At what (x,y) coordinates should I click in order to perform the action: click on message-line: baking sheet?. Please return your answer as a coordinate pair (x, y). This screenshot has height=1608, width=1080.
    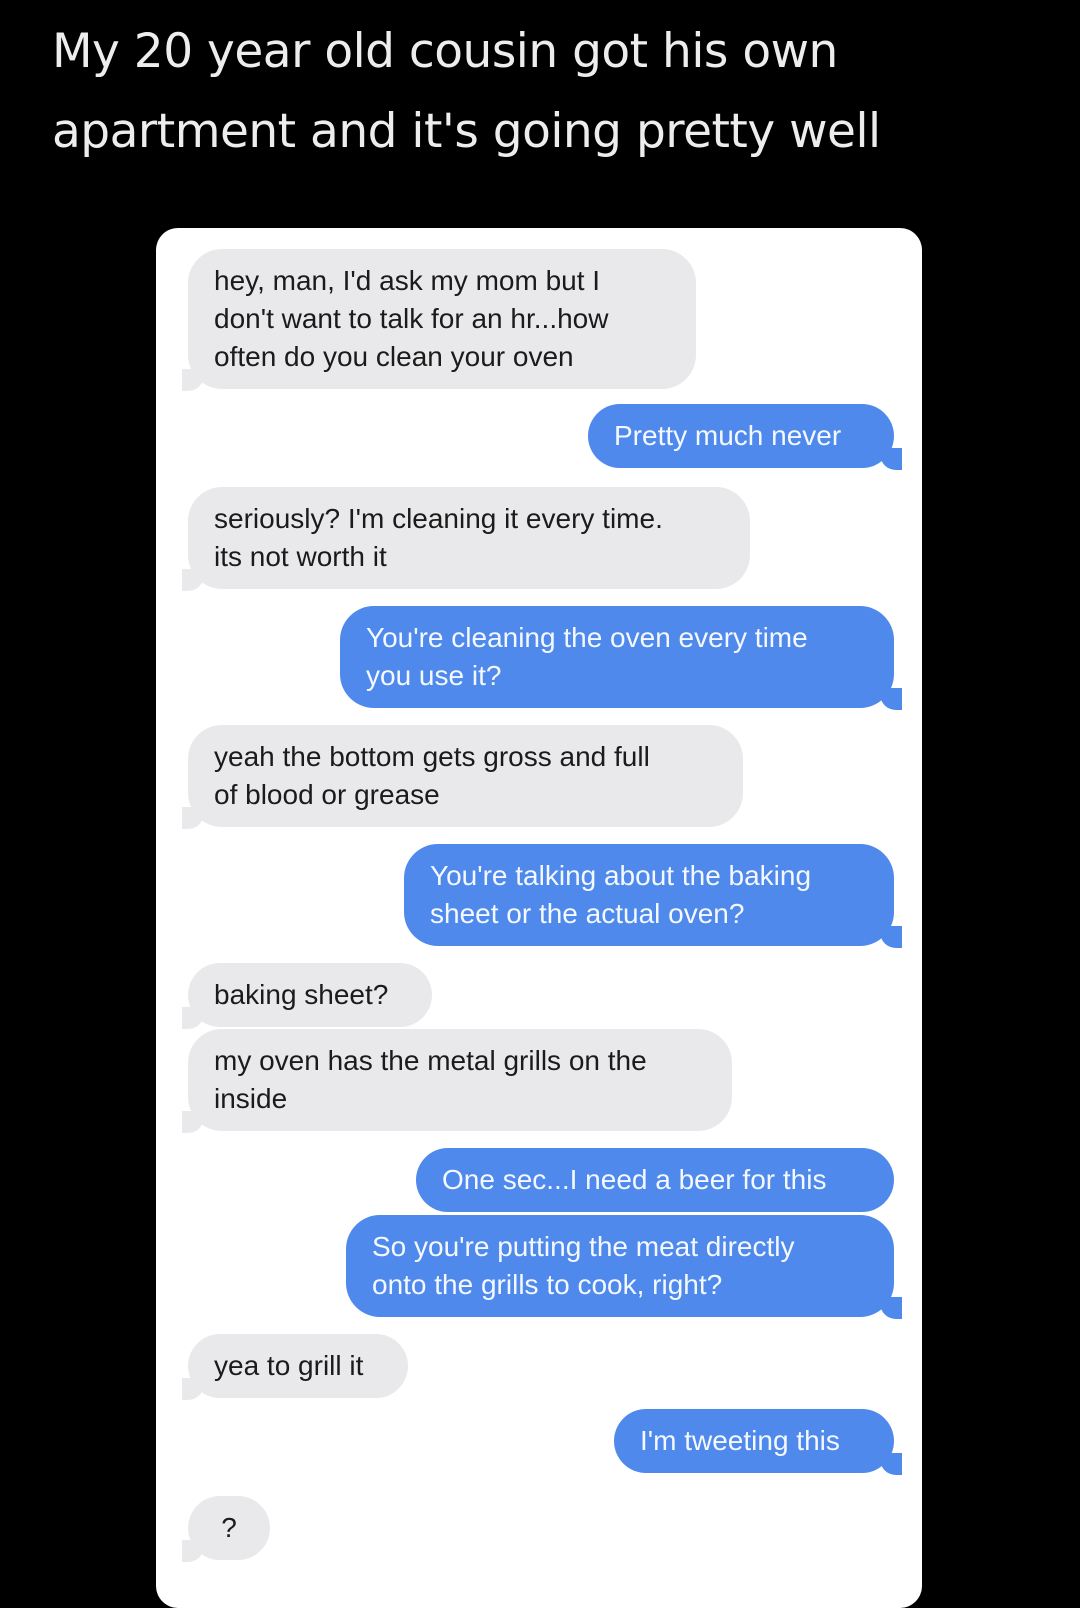
    Looking at the image, I should click on (301, 994).